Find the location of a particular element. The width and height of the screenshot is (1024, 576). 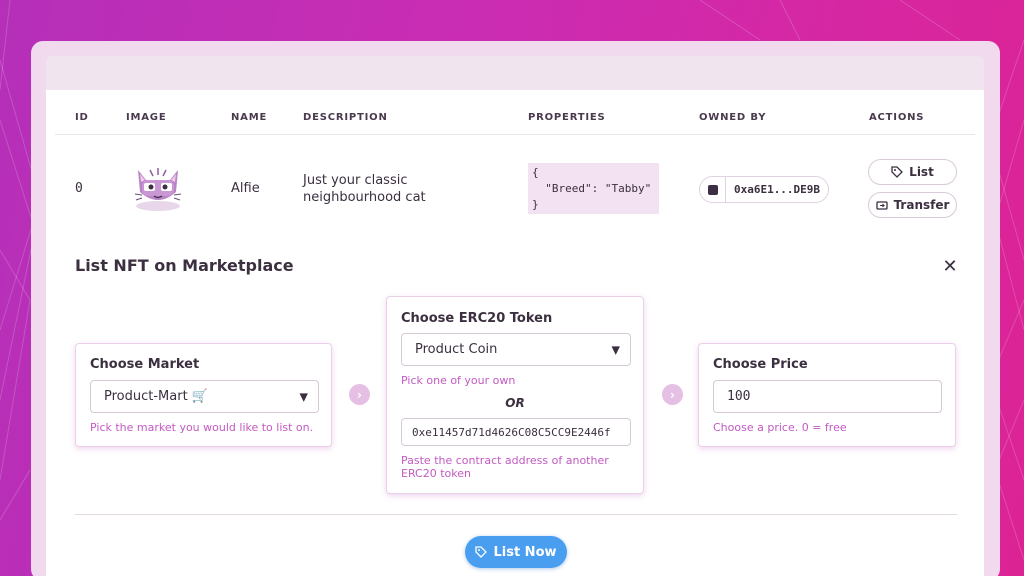

nft-properties: { "Breed": "Tabby"} is located at coordinates (593, 188).